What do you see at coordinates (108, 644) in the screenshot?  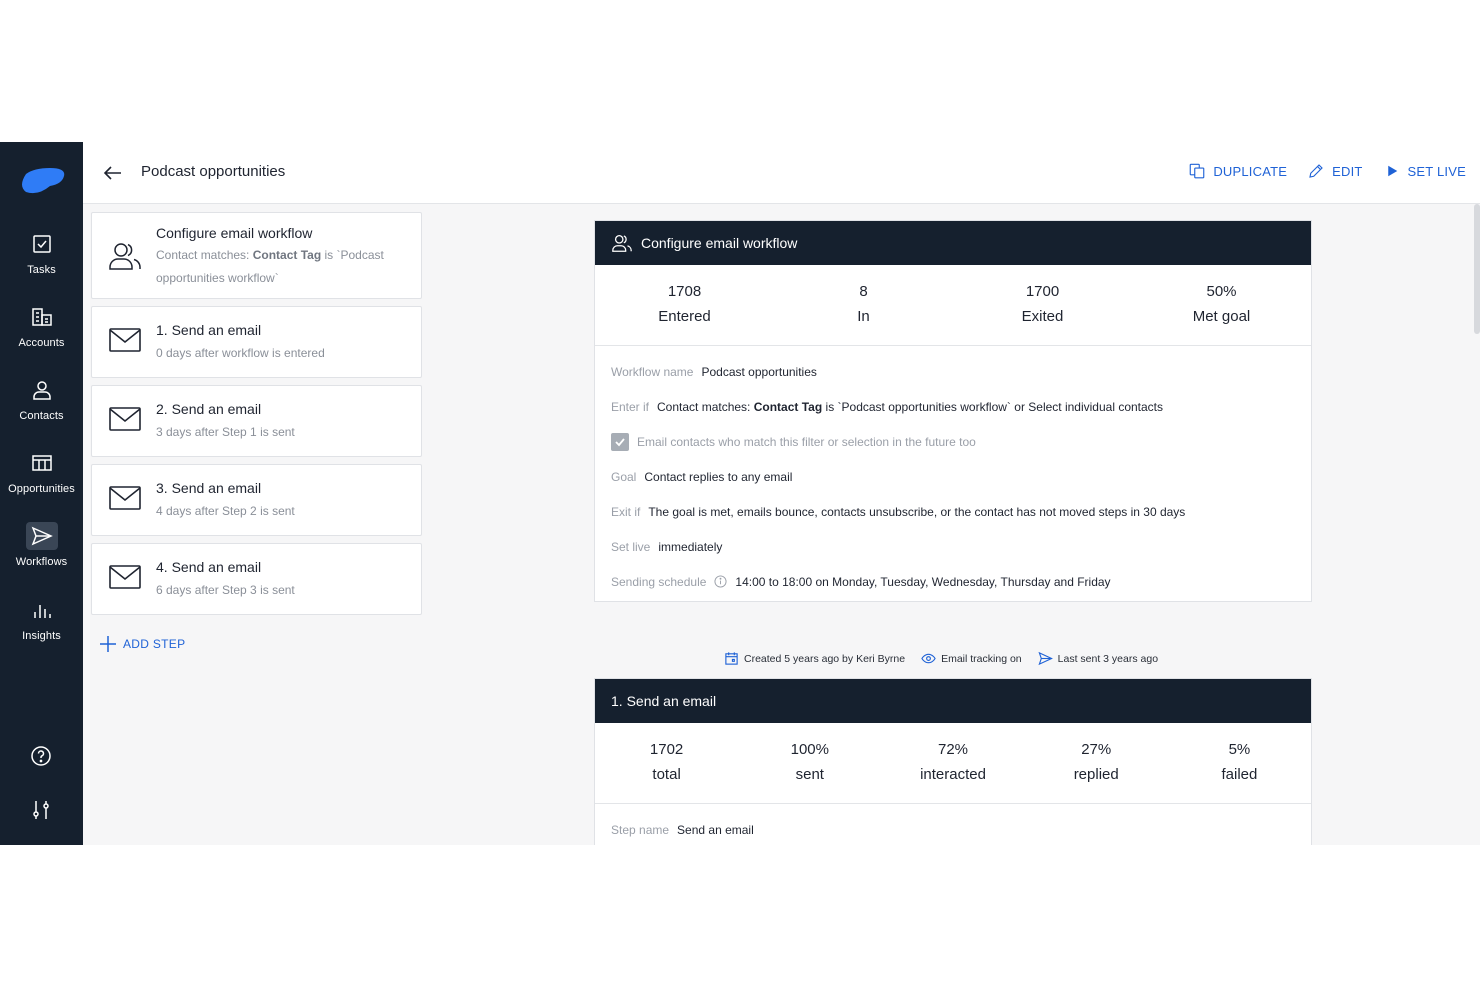 I see `plus-icon` at bounding box center [108, 644].